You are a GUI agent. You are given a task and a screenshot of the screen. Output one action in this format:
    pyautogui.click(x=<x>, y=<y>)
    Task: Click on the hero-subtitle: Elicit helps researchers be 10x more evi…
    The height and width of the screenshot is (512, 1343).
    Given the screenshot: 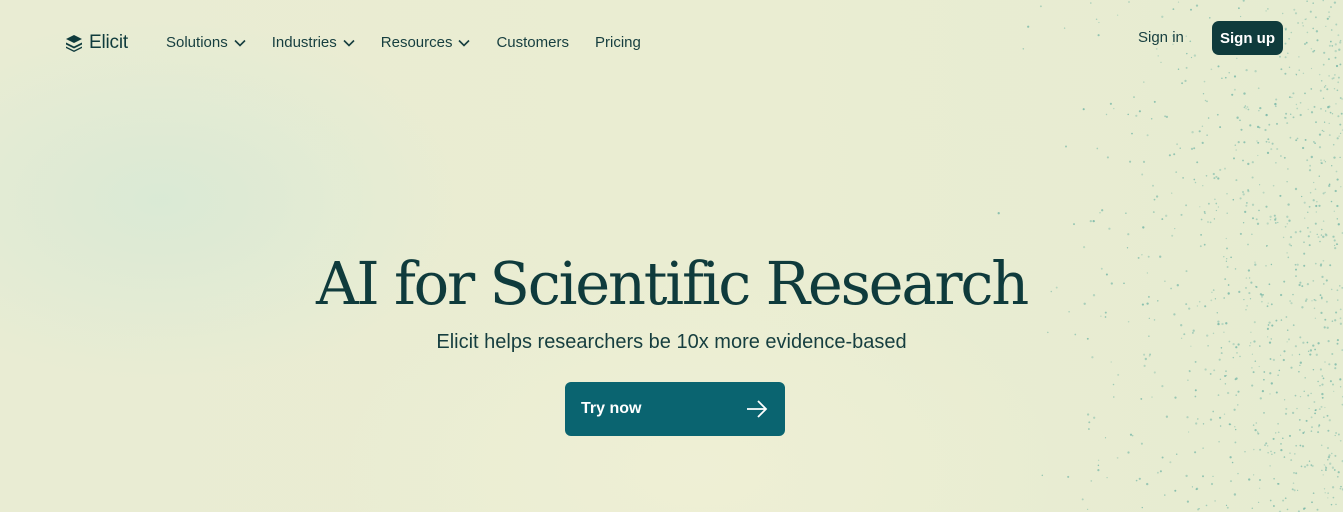 What is the action you would take?
    pyautogui.click(x=671, y=342)
    